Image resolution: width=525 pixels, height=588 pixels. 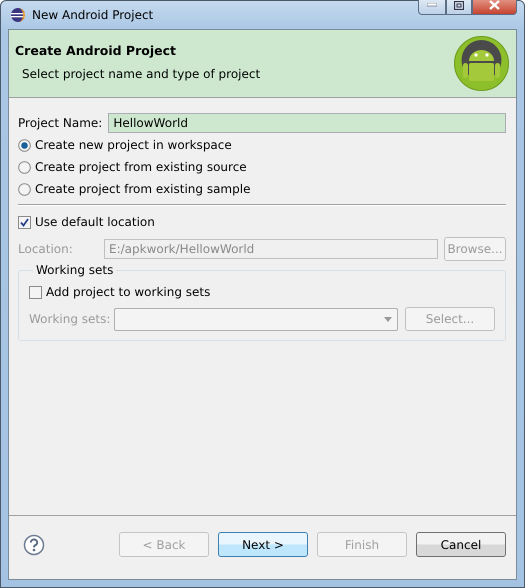 What do you see at coordinates (18, 15) in the screenshot?
I see `eclipse-icon` at bounding box center [18, 15].